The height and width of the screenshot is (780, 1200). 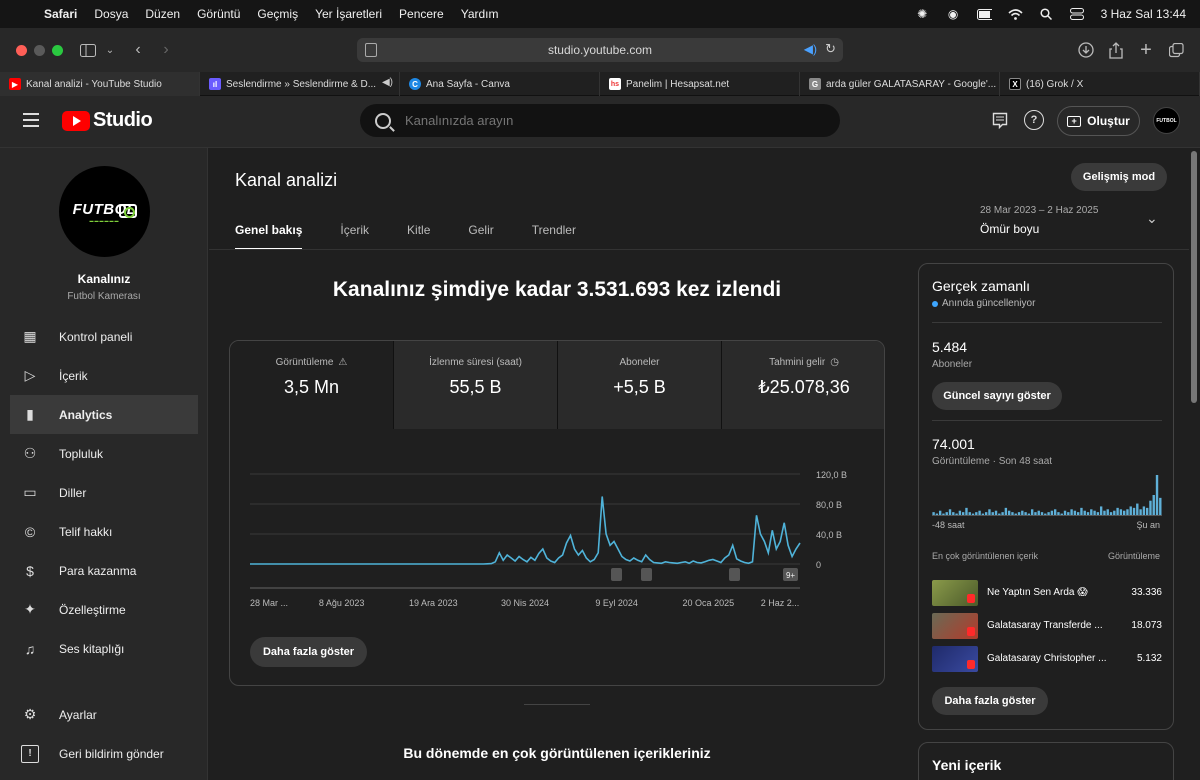 What do you see at coordinates (830, 49) in the screenshot?
I see `reload-icon: ↻` at bounding box center [830, 49].